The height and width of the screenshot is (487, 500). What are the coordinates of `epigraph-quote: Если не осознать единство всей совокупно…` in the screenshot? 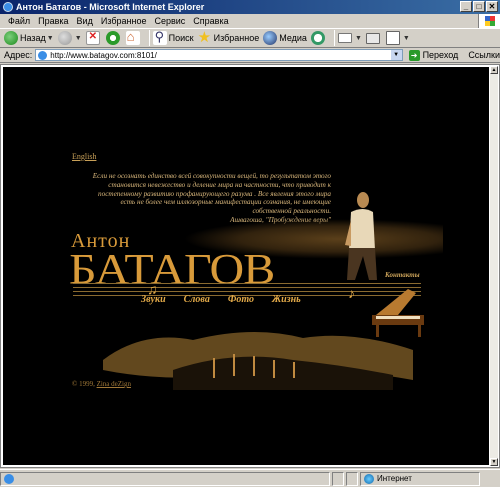 It's located at (195, 198).